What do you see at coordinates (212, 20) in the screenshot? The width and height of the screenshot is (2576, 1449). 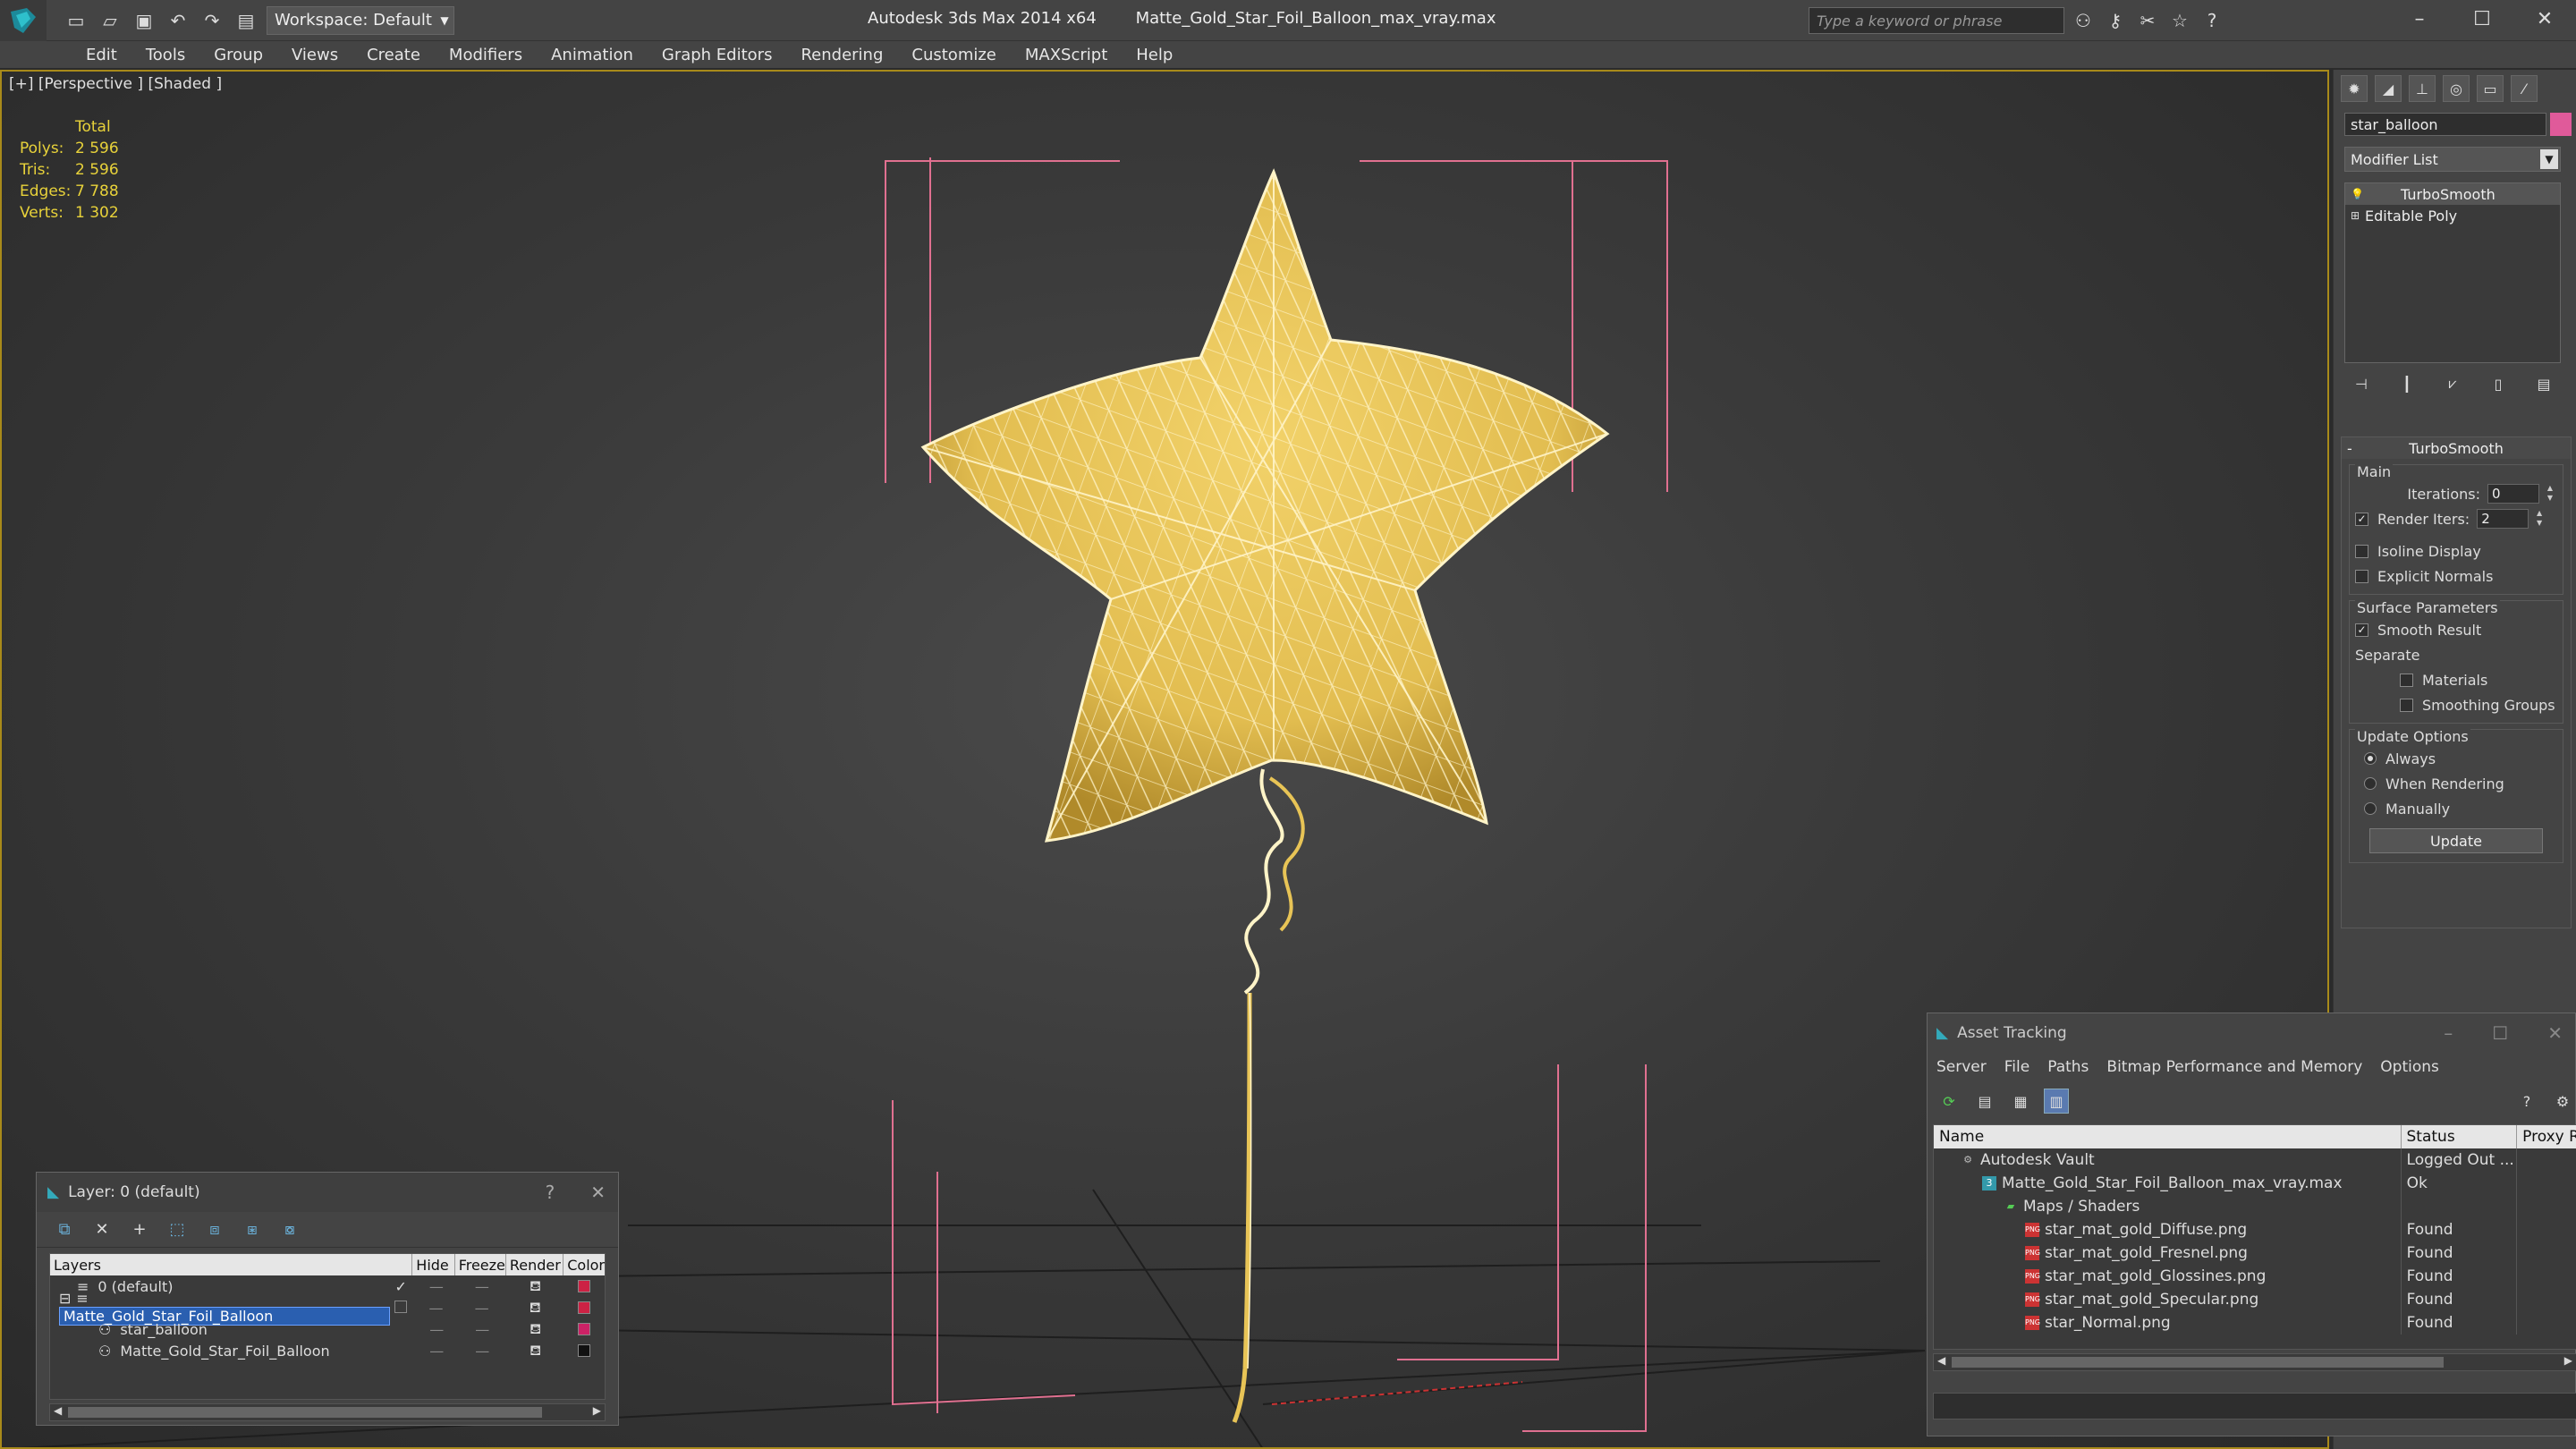 I see `redo-icon: ↷` at bounding box center [212, 20].